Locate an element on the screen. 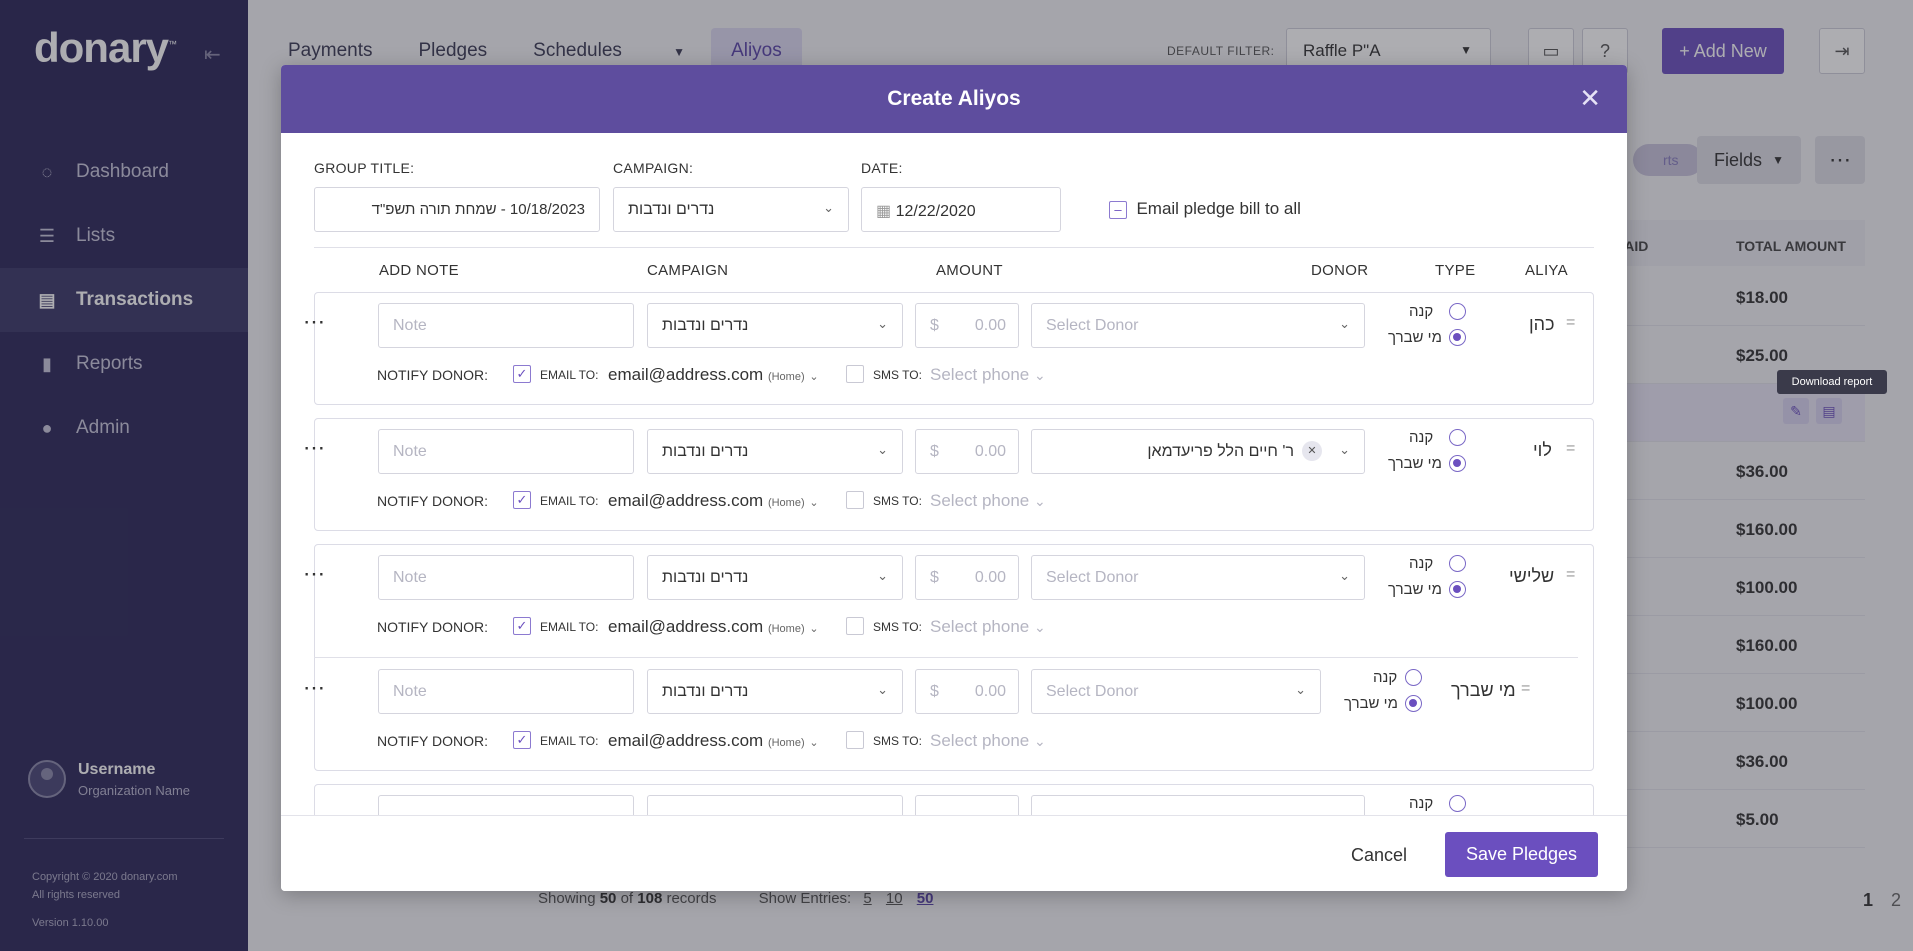  phone-placeholder: Select phone is located at coordinates (980, 374).